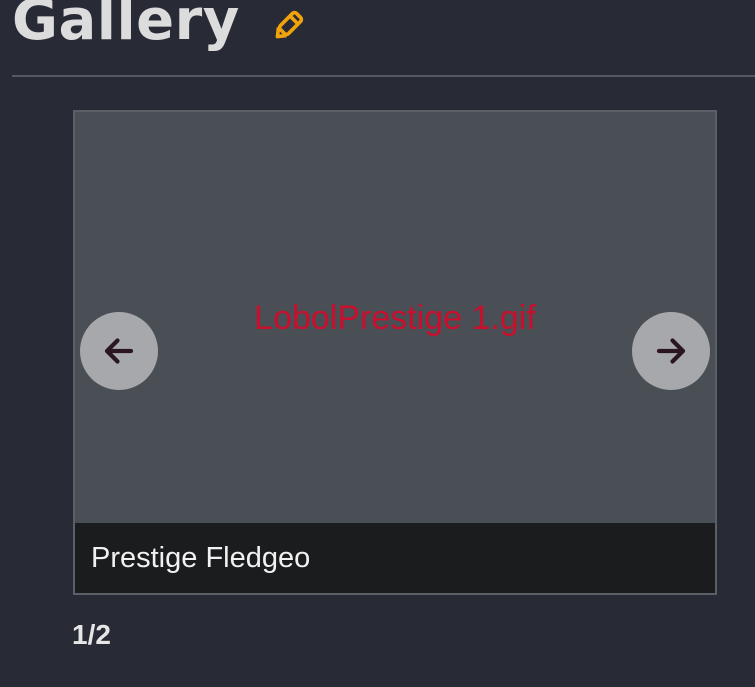 Image resolution: width=755 pixels, height=687 pixels. I want to click on page-header: Gallery, so click(159, 28).